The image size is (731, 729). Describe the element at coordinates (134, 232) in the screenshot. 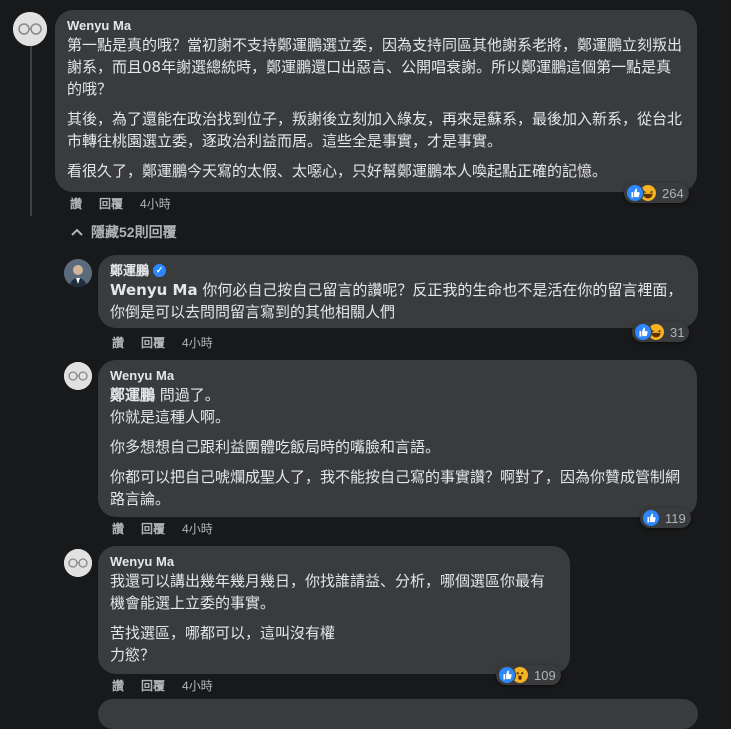

I see `hidden-replies-label: 隱藏52則回覆` at that location.